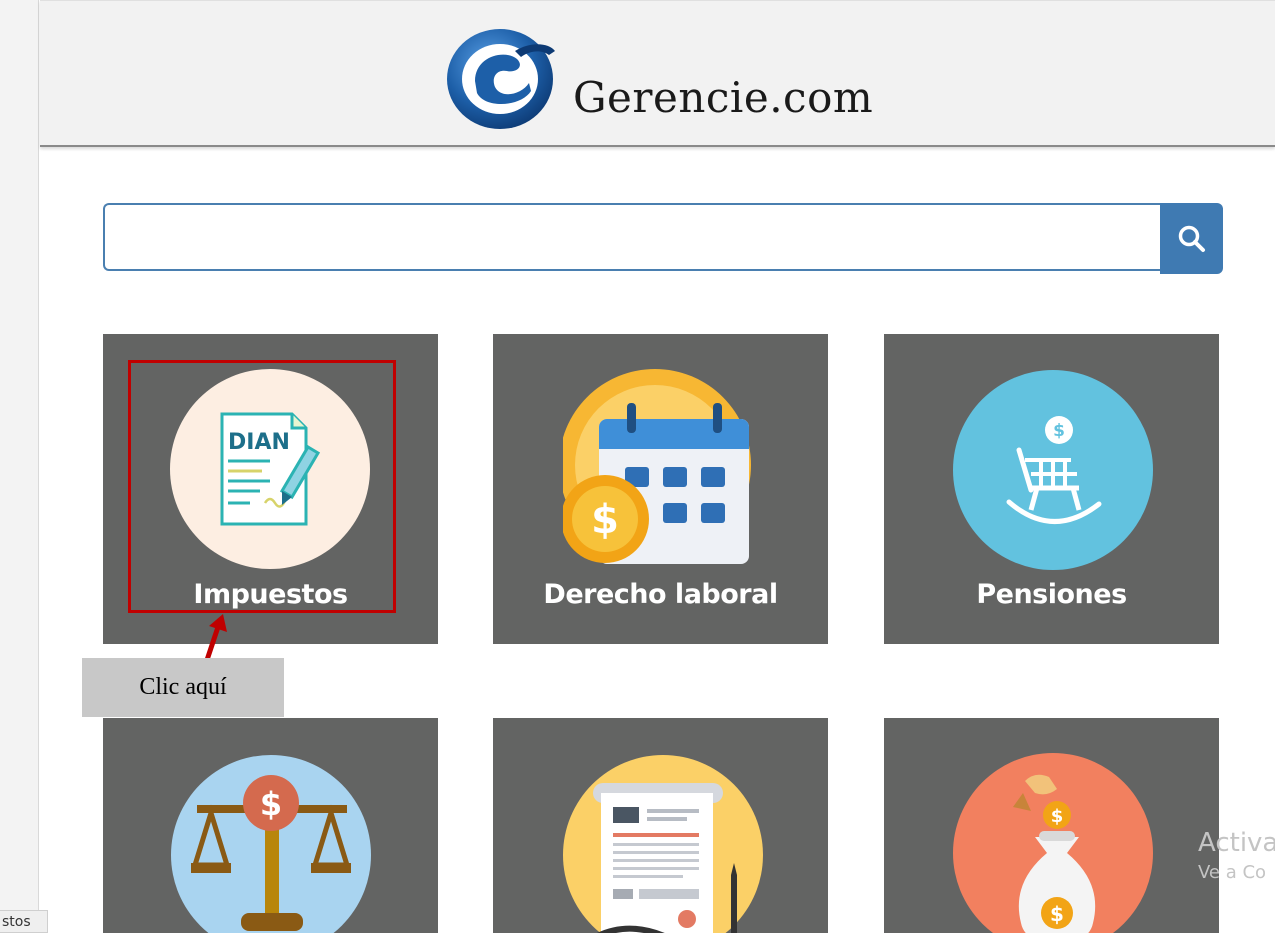 The width and height of the screenshot is (1275, 933). I want to click on search-icon, so click(1191, 238).